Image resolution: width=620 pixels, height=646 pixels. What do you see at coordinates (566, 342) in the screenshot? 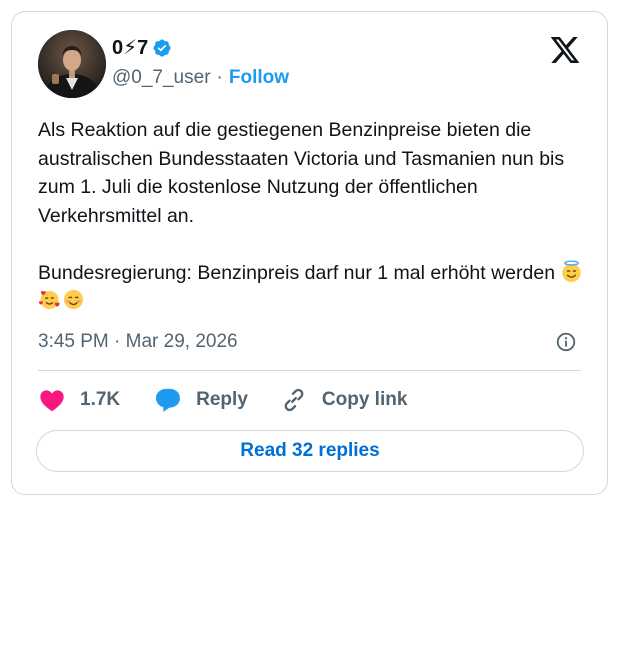
I see `info-icon` at bounding box center [566, 342].